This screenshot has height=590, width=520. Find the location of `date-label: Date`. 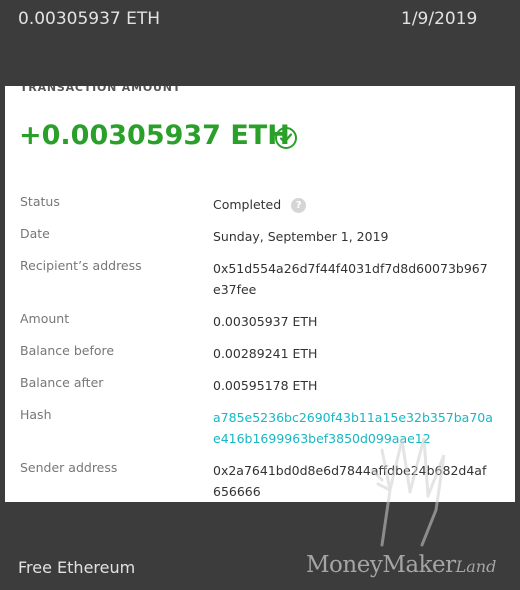

date-label: Date is located at coordinates (35, 233).